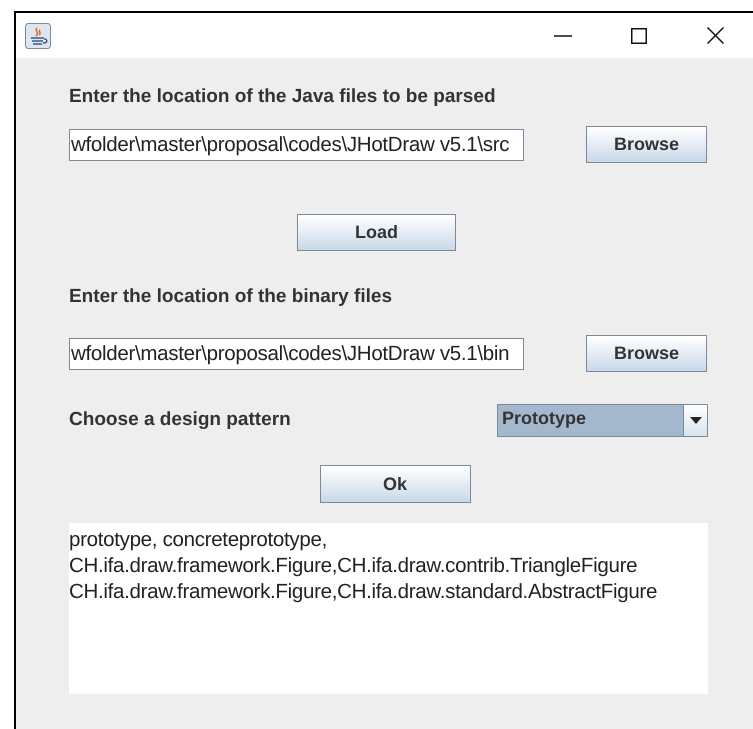  I want to click on path-field: wfolder\master\proposal\codes\JHotDraw v5.1\bin, so click(296, 354).